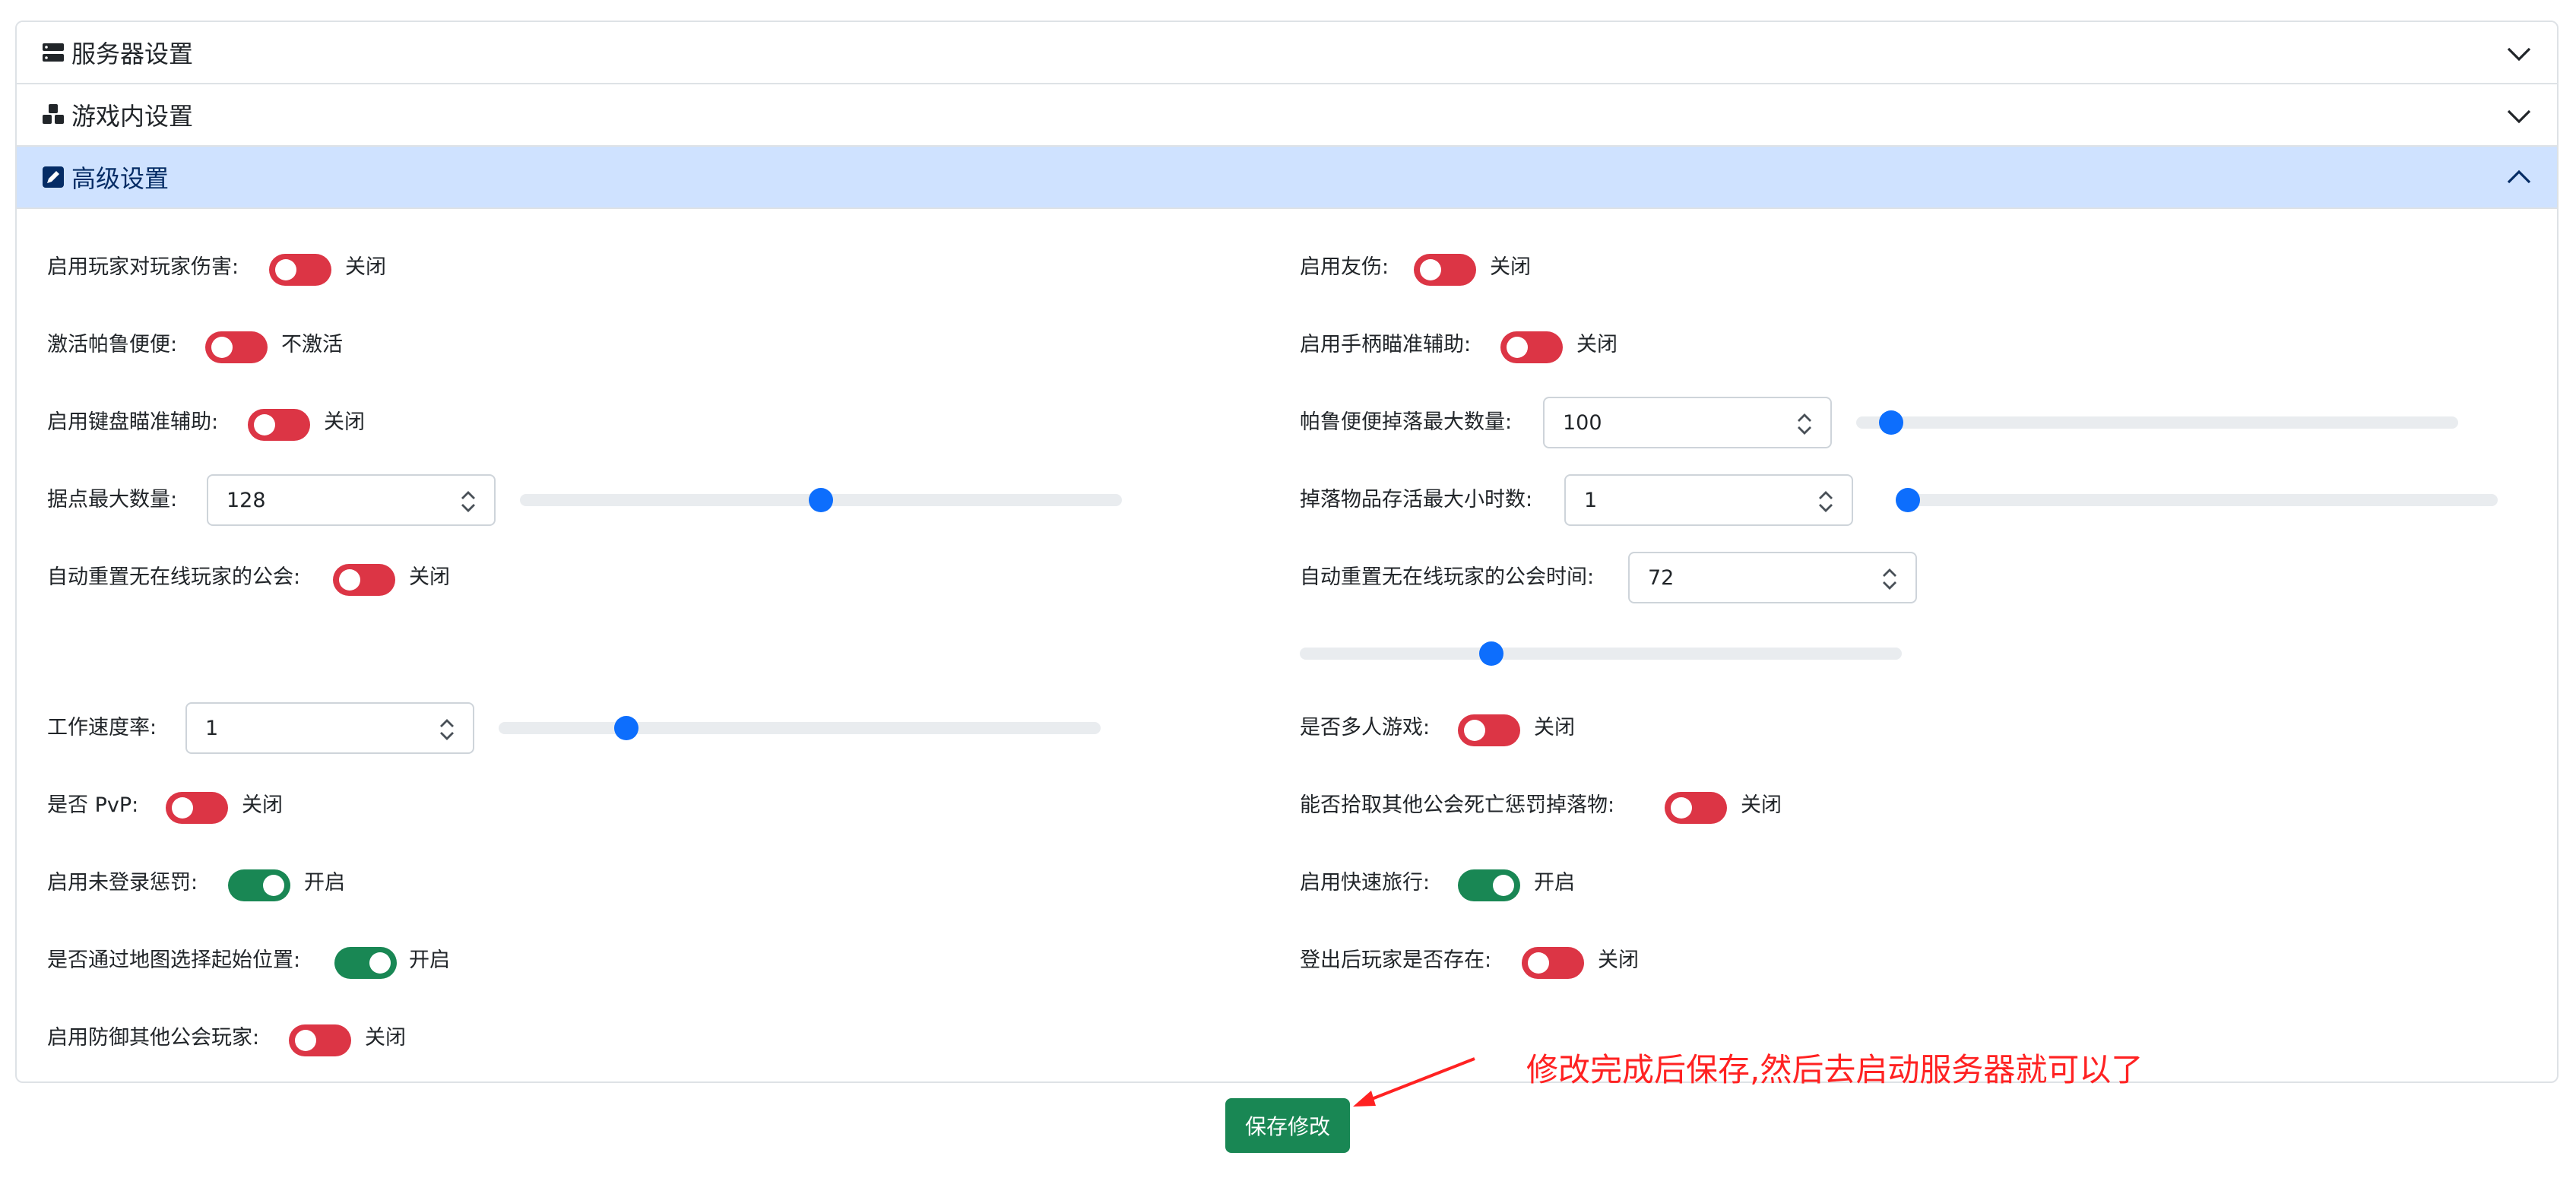 The image size is (2576, 1197). I want to click on auto-reset-guild-toggle, so click(364, 580).